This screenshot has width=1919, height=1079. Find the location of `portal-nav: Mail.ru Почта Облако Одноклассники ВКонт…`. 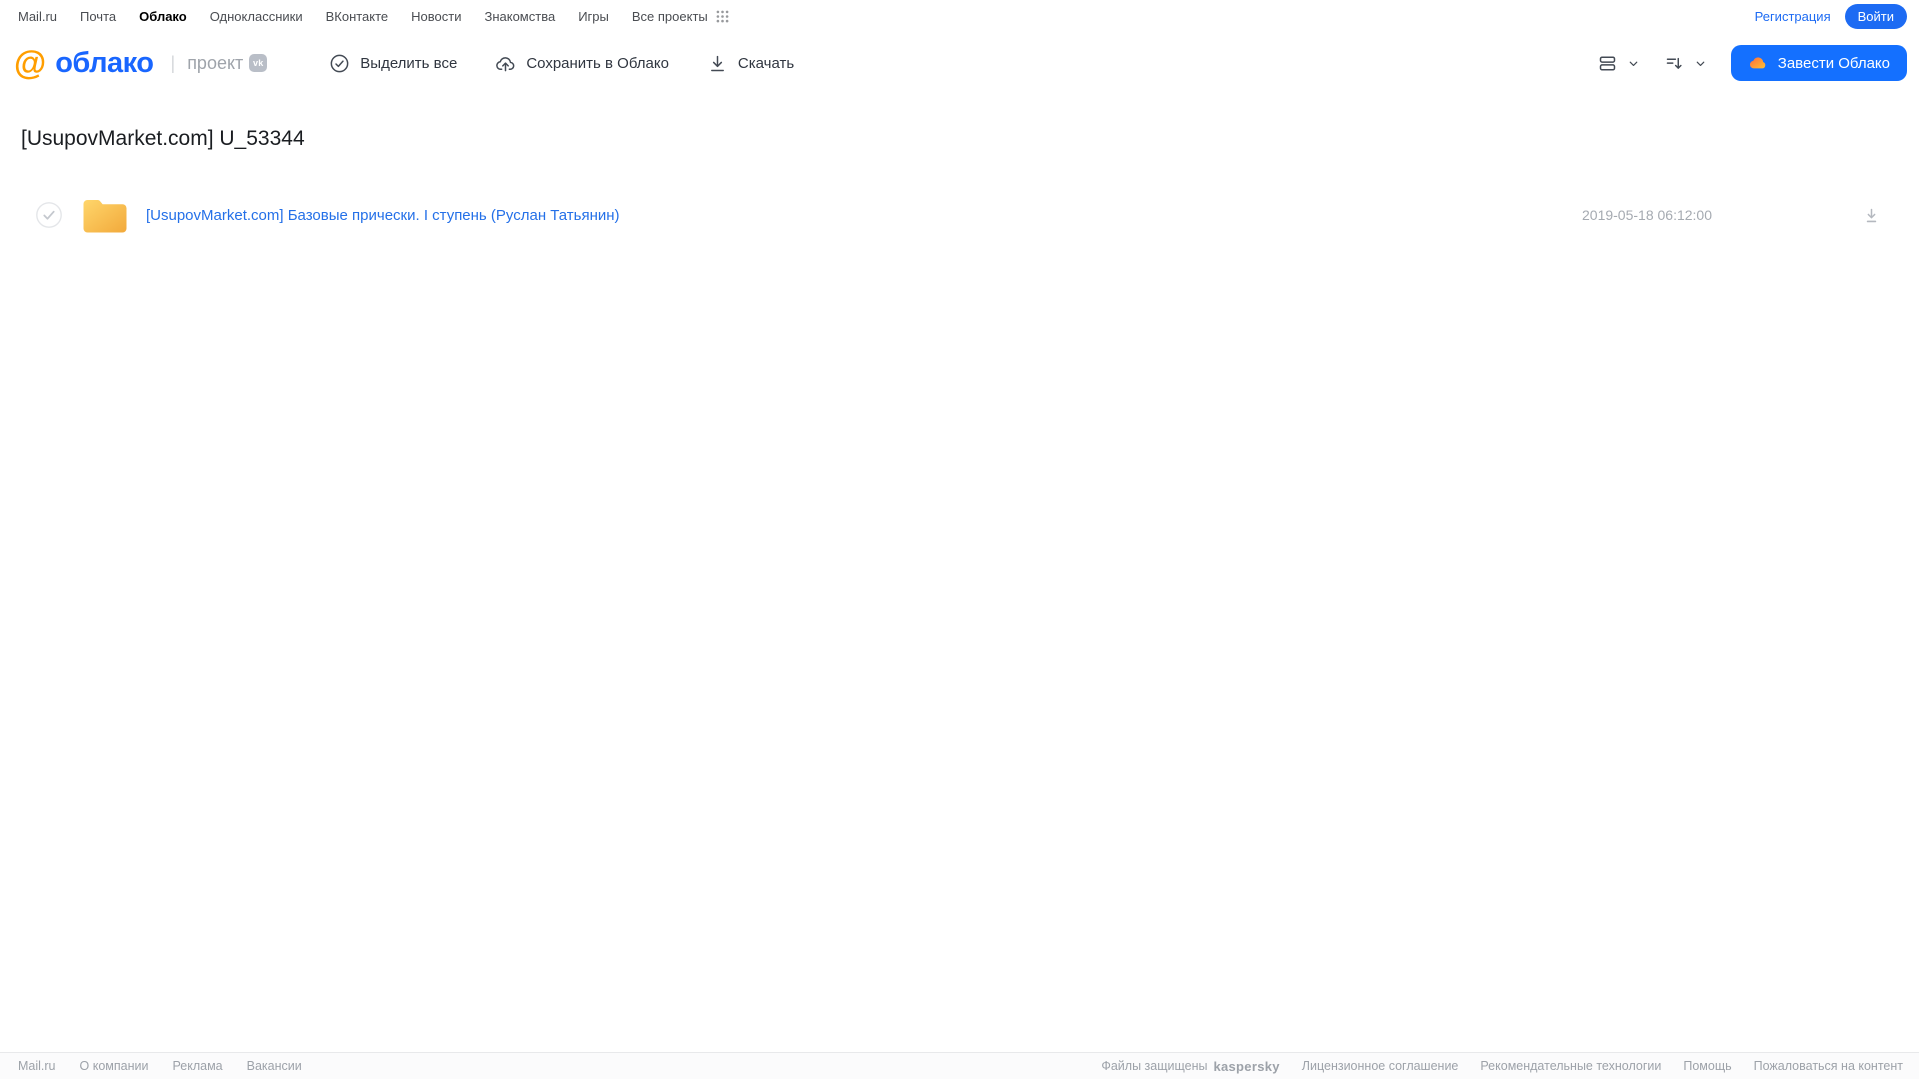

portal-nav: Mail.ru Почта Облако Одноклассники ВКонт… is located at coordinates (959, 16).